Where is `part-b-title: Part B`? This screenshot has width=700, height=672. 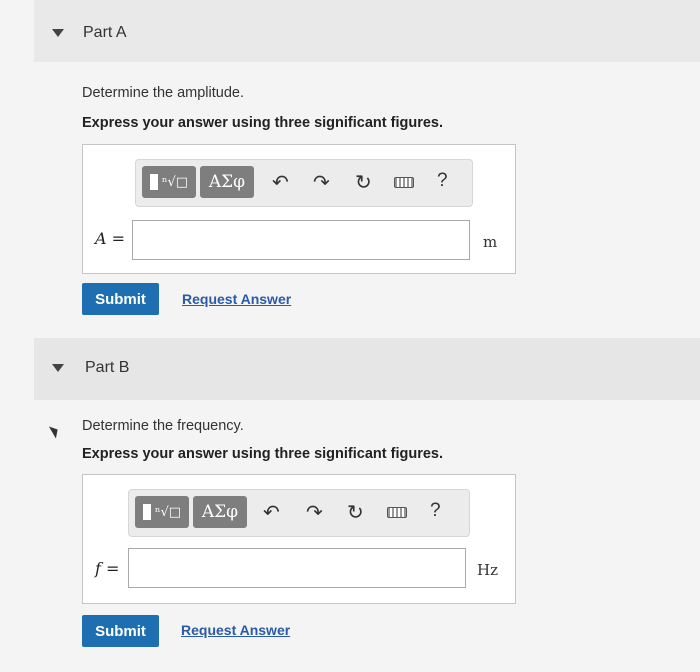 part-b-title: Part B is located at coordinates (107, 367).